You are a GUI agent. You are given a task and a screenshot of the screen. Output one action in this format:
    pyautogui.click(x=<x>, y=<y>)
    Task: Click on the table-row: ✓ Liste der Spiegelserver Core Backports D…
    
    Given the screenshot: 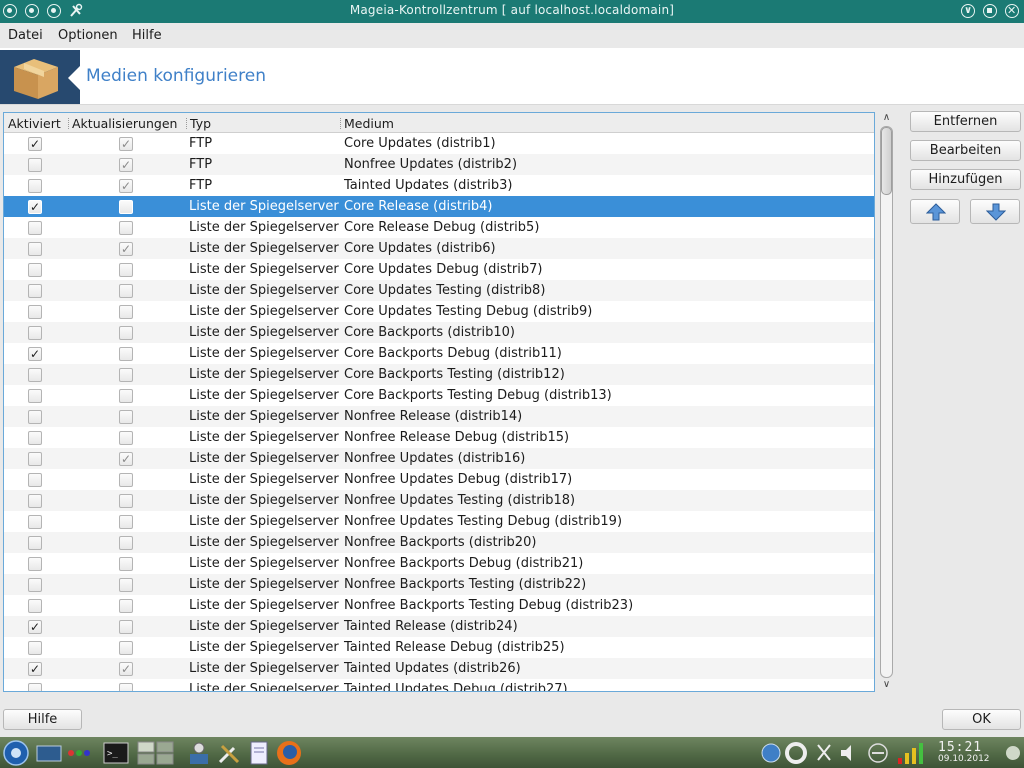 What is the action you would take?
    pyautogui.click(x=439, y=353)
    